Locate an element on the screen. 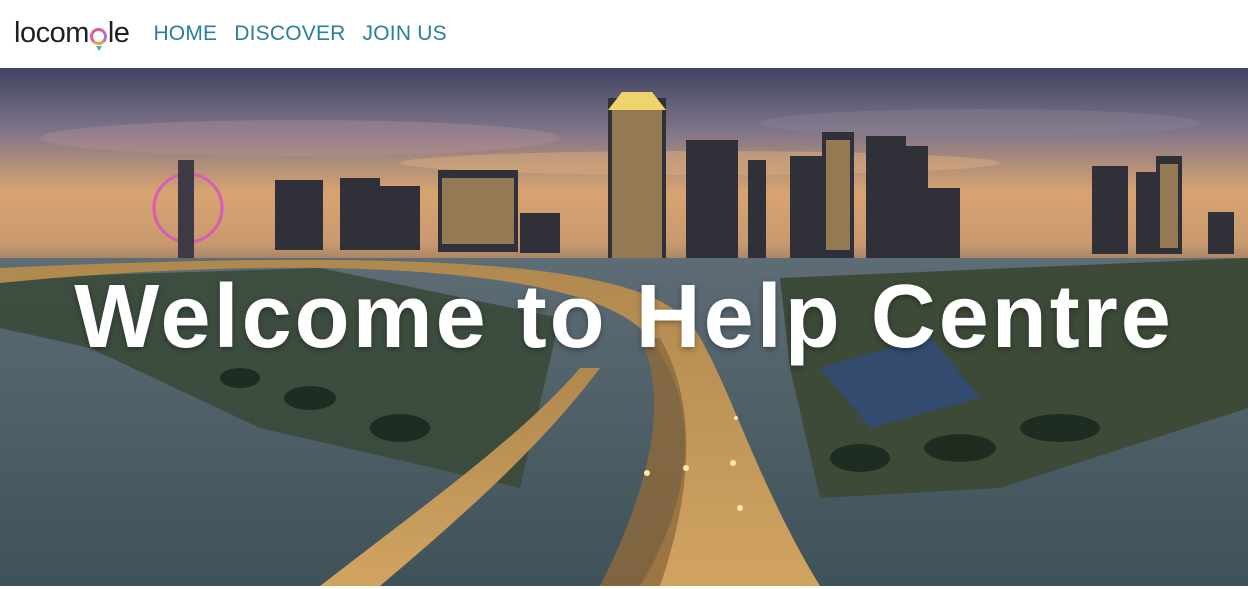 This screenshot has width=1248, height=589. nav-discover-link: DISCOVER is located at coordinates (289, 34).